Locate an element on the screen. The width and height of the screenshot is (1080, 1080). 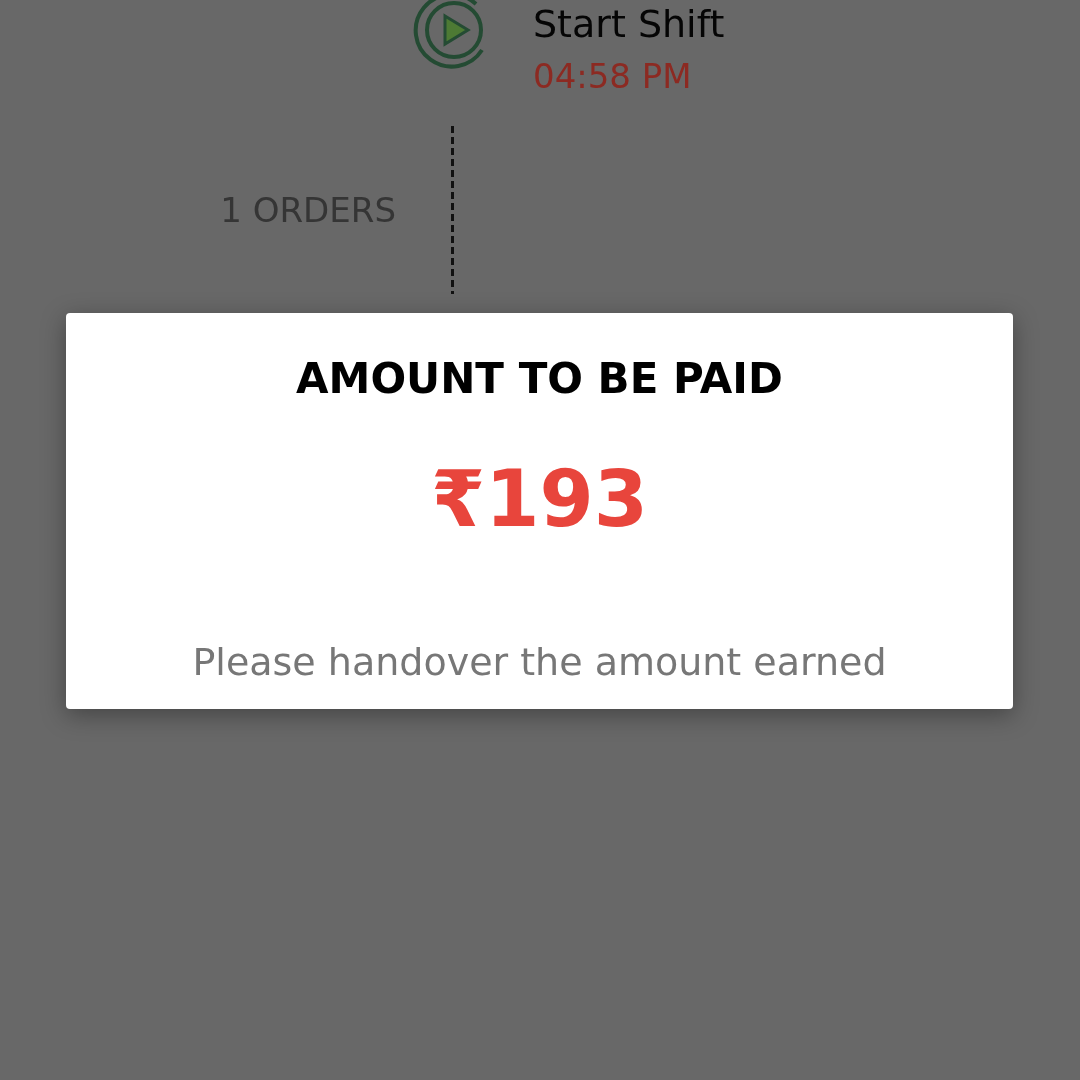
dialog-title: AMOUNT TO BE PAID is located at coordinates (539, 379).